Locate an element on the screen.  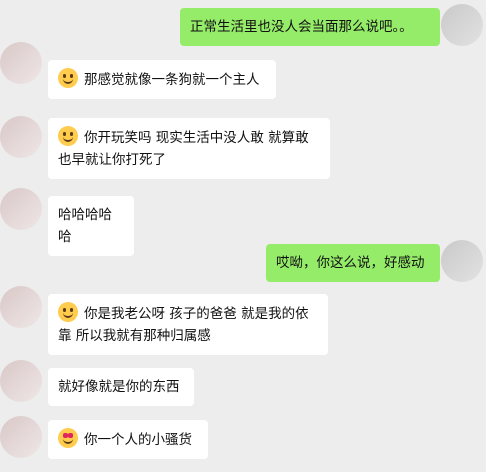
message-bubble-incoming: 那感觉就像一条狗就一个主人 is located at coordinates (162, 79).